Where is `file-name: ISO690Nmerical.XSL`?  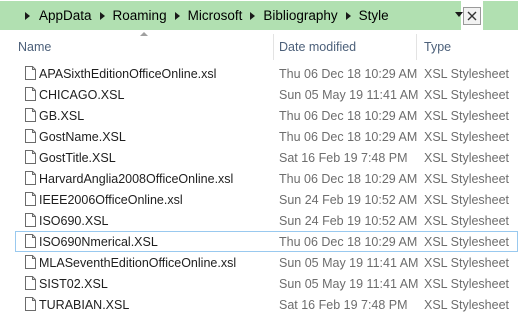
file-name: ISO690Nmerical.XSL is located at coordinates (98, 242).